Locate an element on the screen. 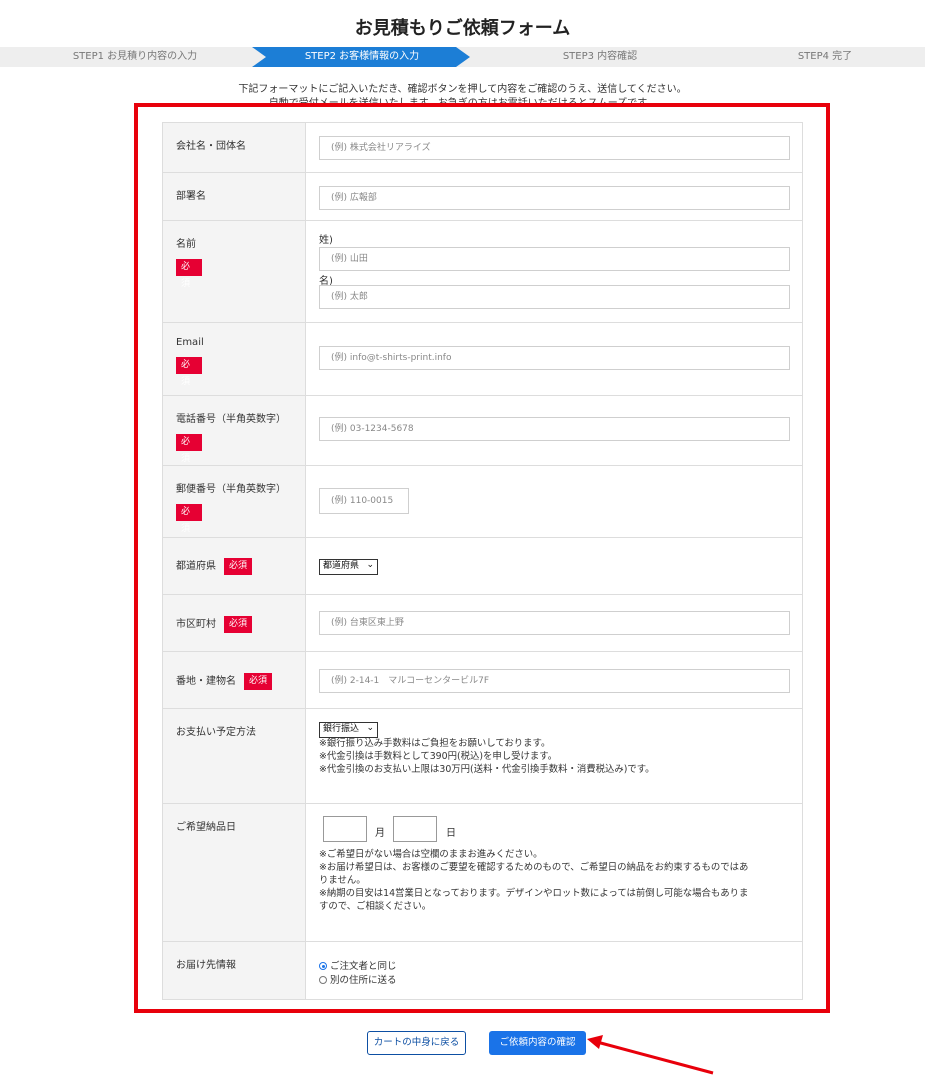 This screenshot has height=1078, width=925. step-4: STEP4 完了 is located at coordinates (825, 56).